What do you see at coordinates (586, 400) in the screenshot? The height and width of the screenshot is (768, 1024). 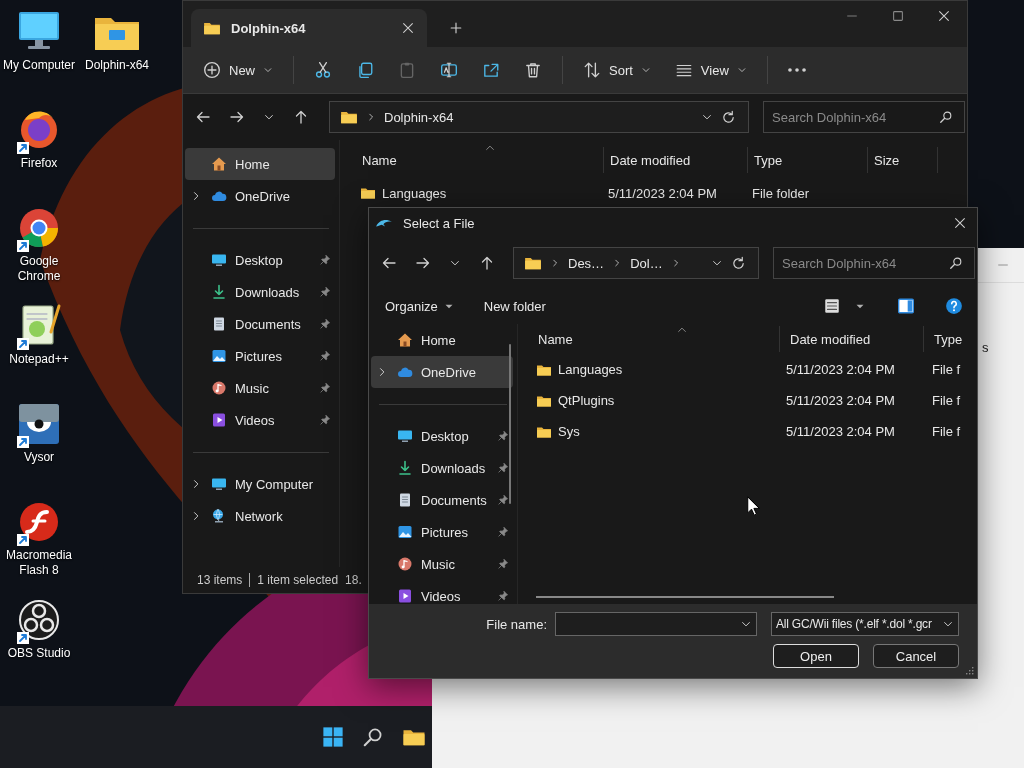 I see `file-name: QtPlugins` at bounding box center [586, 400].